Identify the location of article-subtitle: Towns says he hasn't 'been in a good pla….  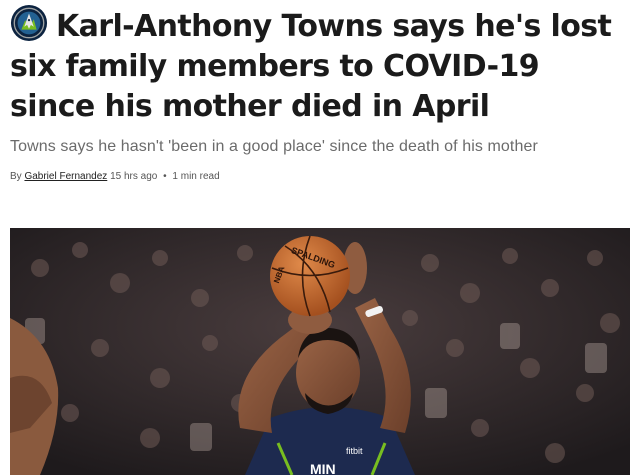
(274, 146).